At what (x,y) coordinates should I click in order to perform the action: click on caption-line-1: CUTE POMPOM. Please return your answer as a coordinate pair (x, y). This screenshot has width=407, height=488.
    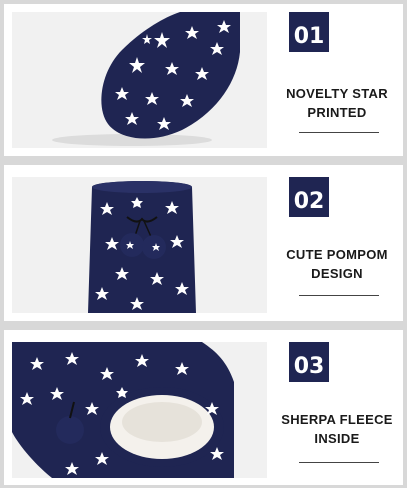
    Looking at the image, I should click on (337, 254).